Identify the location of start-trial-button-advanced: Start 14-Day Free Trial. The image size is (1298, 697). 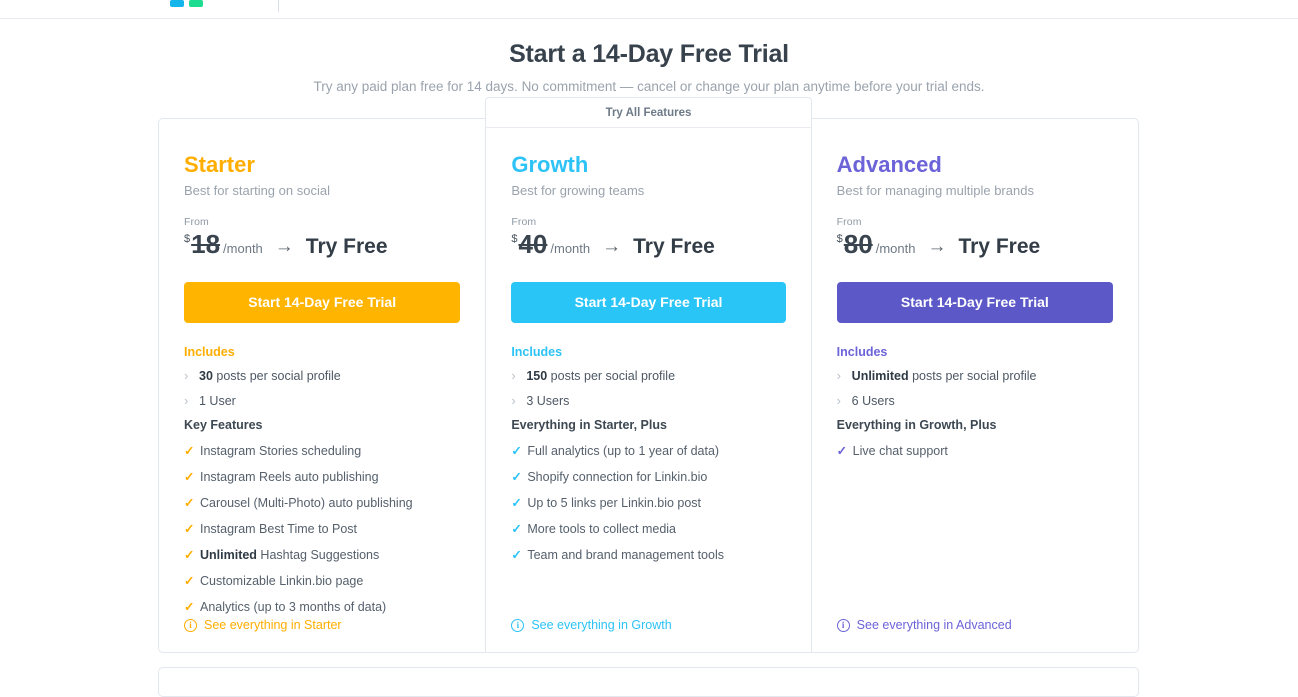
(974, 302).